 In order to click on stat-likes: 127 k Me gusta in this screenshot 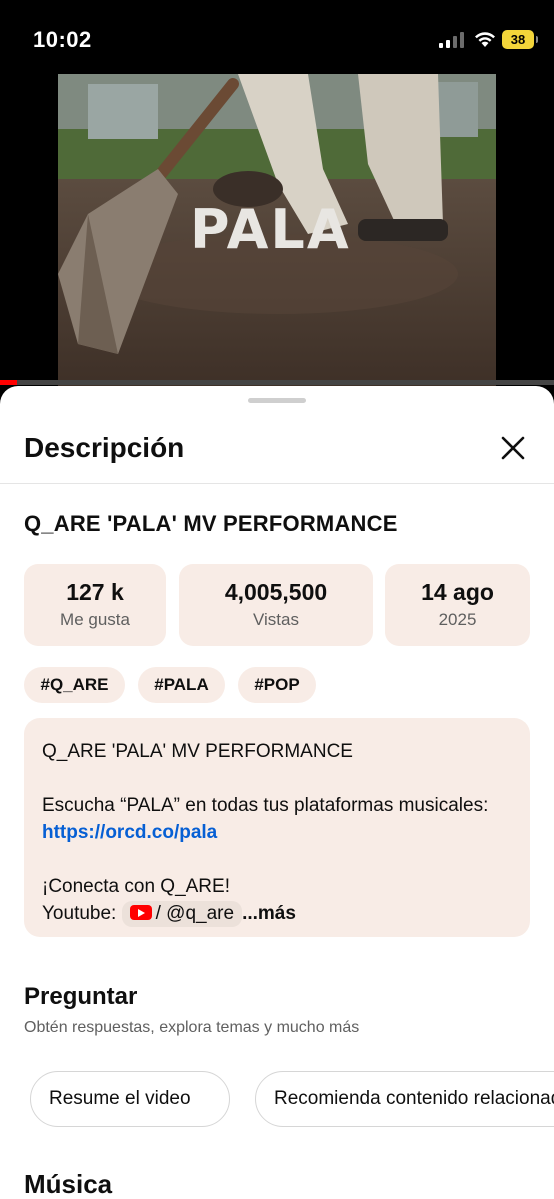, I will do `click(95, 605)`.